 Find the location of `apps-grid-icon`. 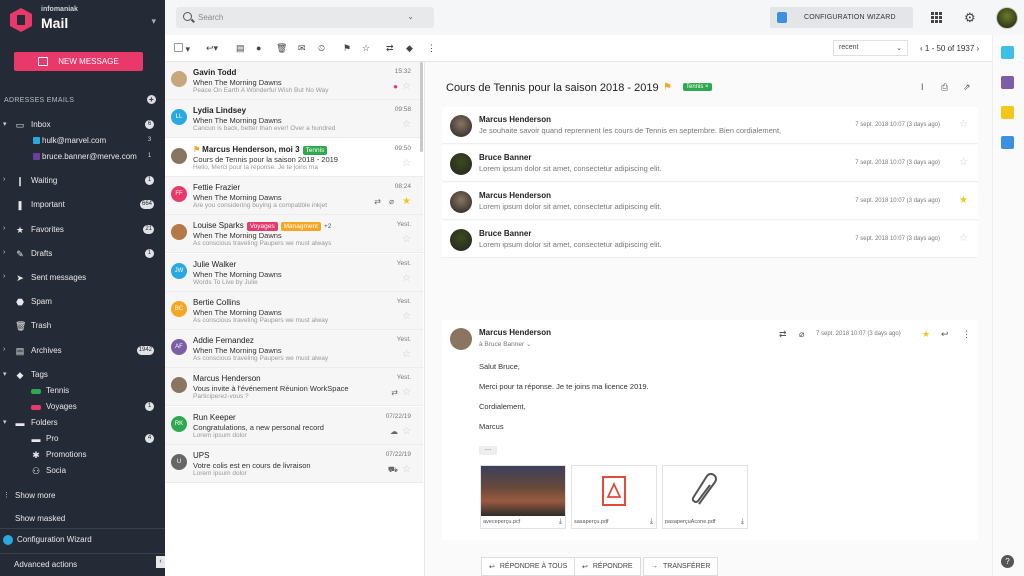

apps-grid-icon is located at coordinates (936, 17).